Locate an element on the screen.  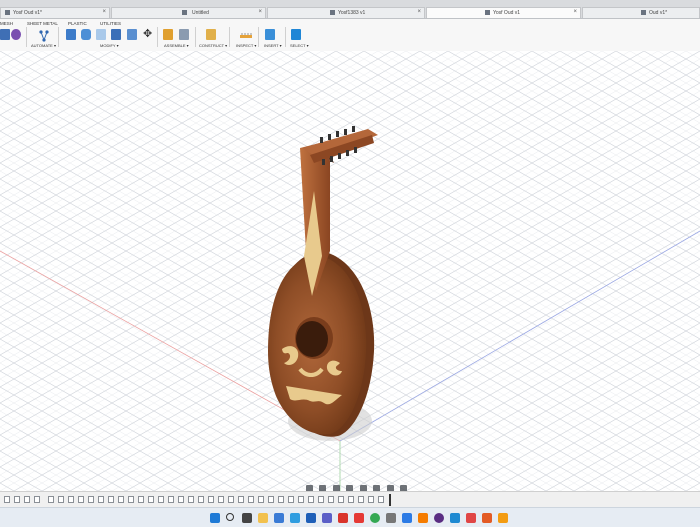
workspace-tab-plastic: PLASTIC is located at coordinates (77, 23).